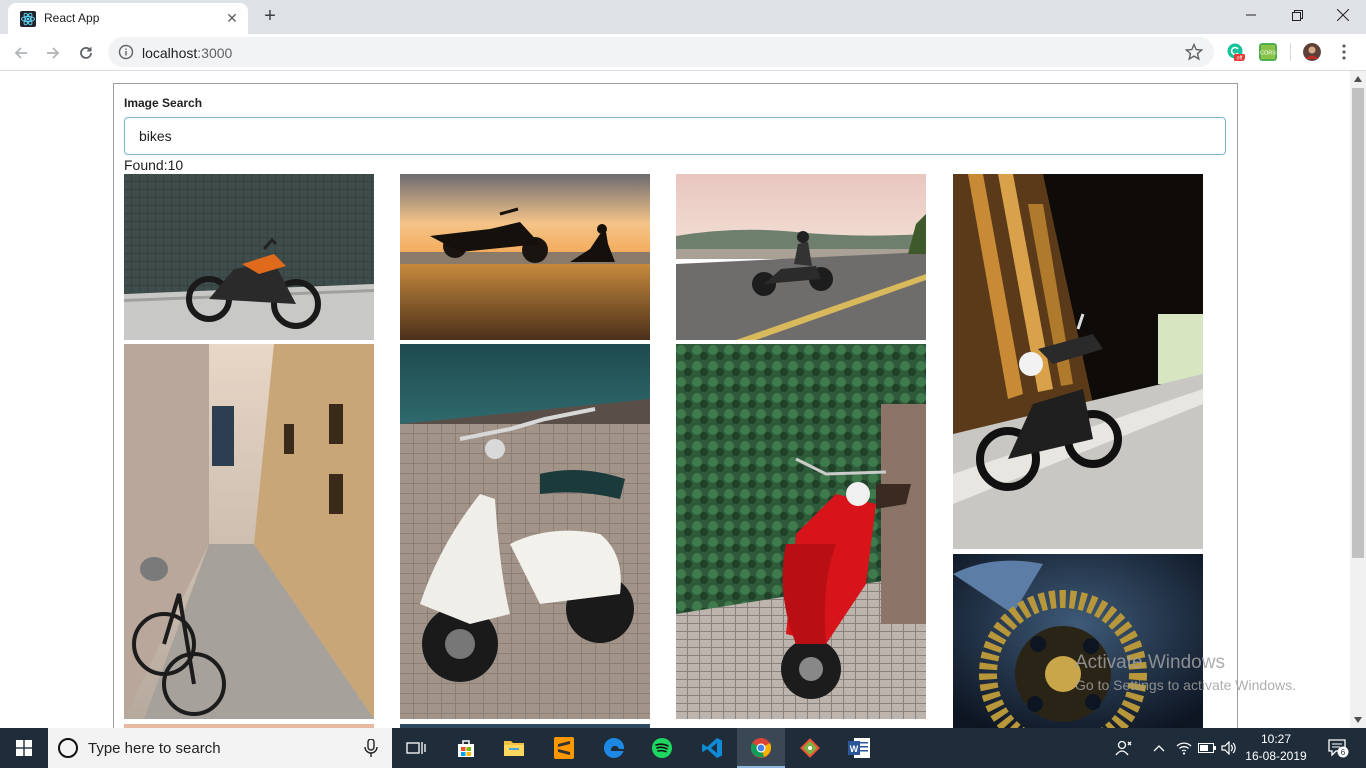 This screenshot has height=768, width=1366. I want to click on arrow-left-icon, so click(20, 53).